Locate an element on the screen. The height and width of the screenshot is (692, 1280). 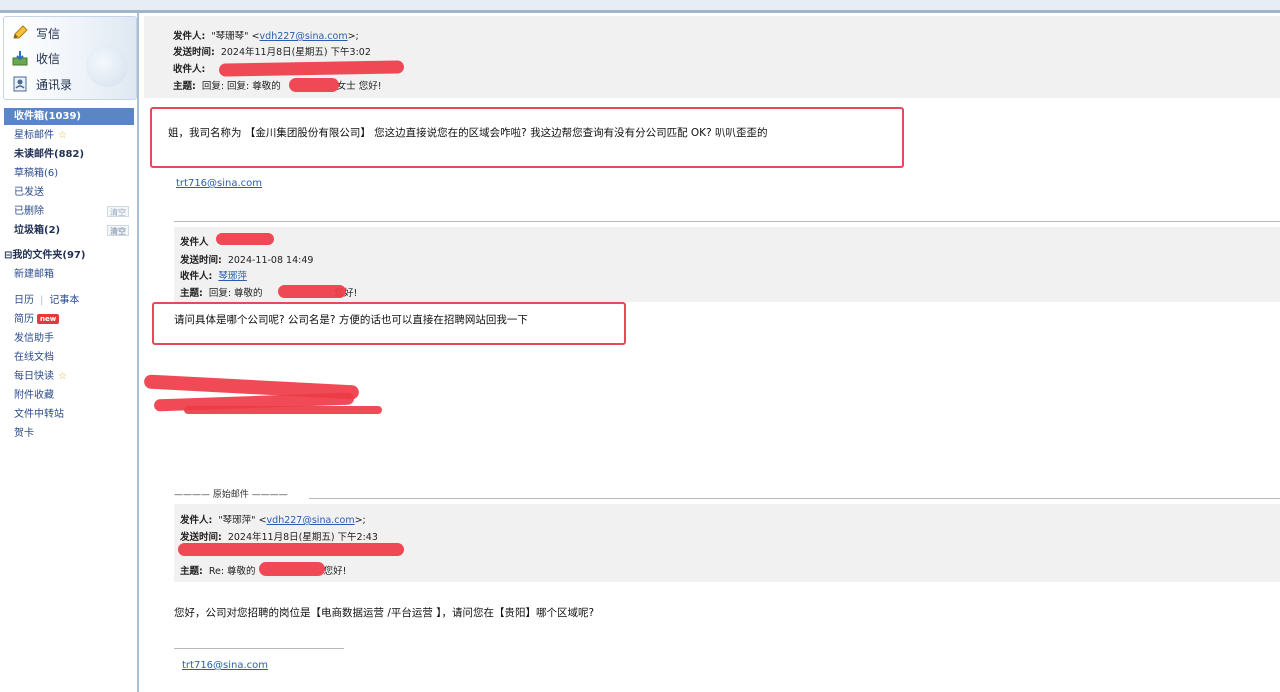
from-line: 发件人: "琴琊萍" <vdh227@sina.com>; is located at coordinates (273, 519).